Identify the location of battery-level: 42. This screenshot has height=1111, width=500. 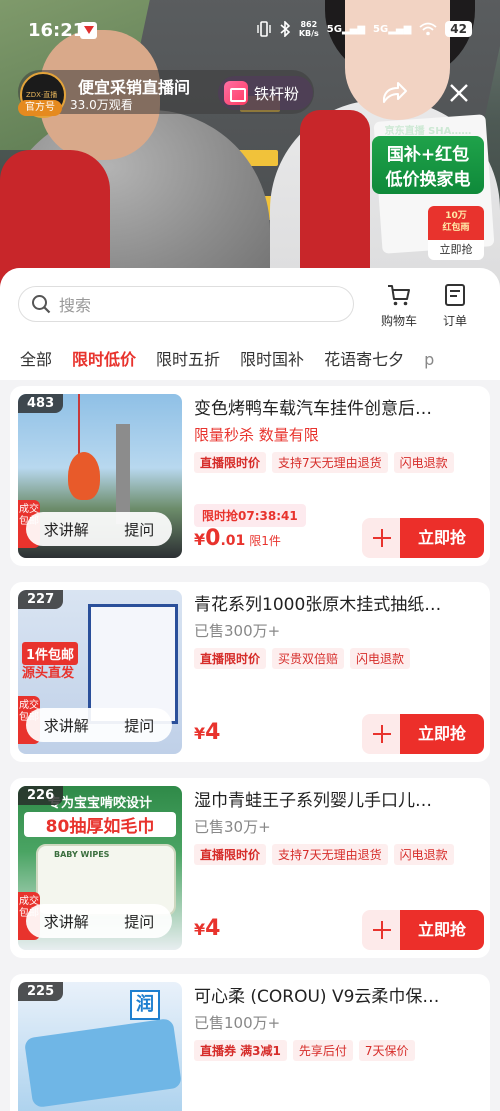
(458, 29).